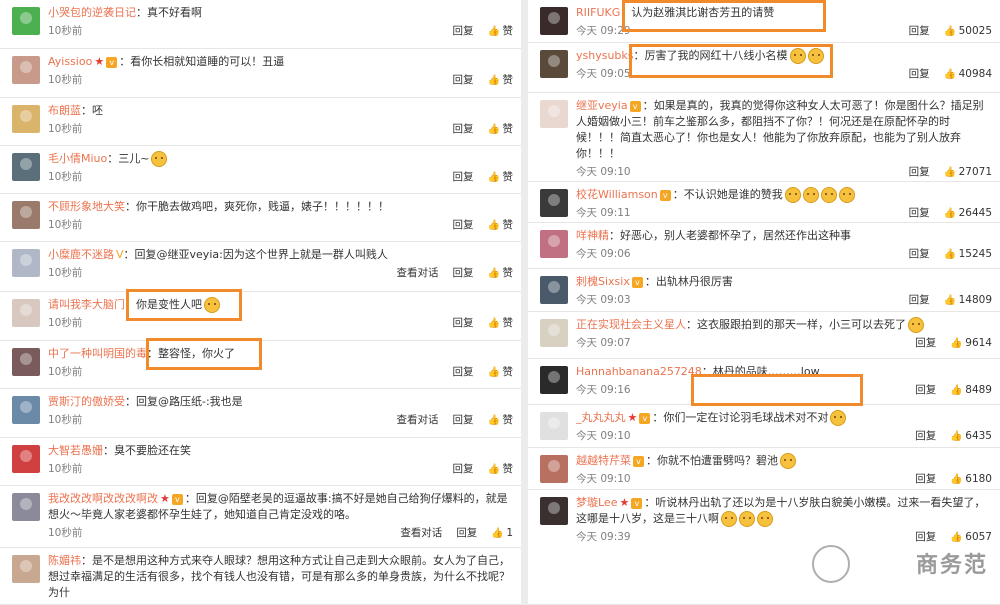  I want to click on like-button: 👍 40984, so click(968, 74).